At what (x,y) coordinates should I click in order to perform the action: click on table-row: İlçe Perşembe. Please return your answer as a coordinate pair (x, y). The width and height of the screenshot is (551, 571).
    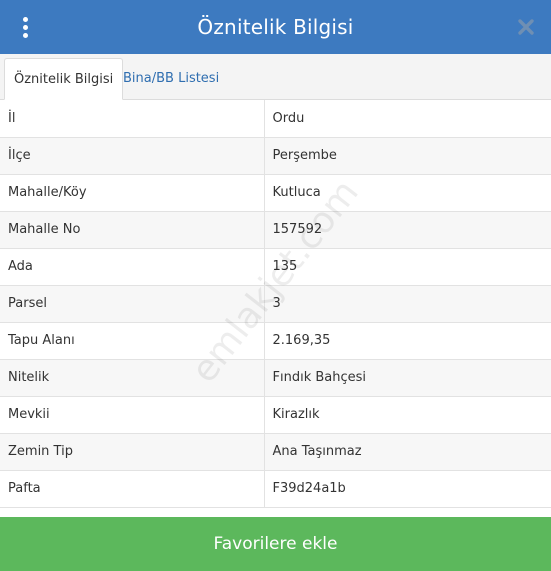
    Looking at the image, I should click on (275, 156).